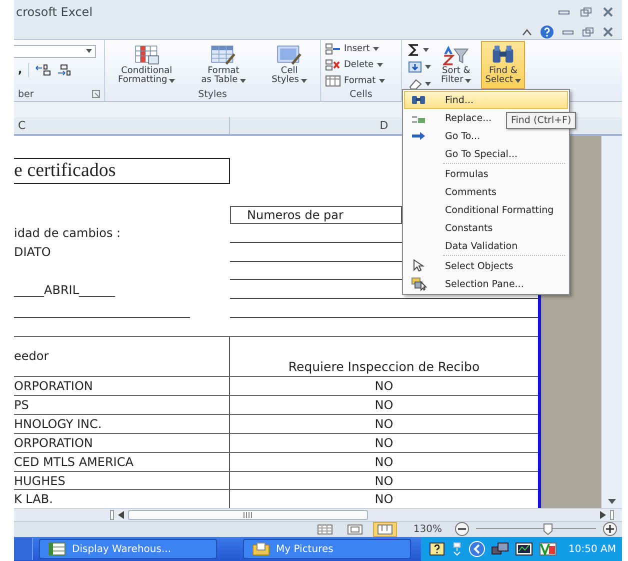 This screenshot has width=628, height=561. Describe the element at coordinates (419, 136) in the screenshot. I see `arrow-icon` at that location.